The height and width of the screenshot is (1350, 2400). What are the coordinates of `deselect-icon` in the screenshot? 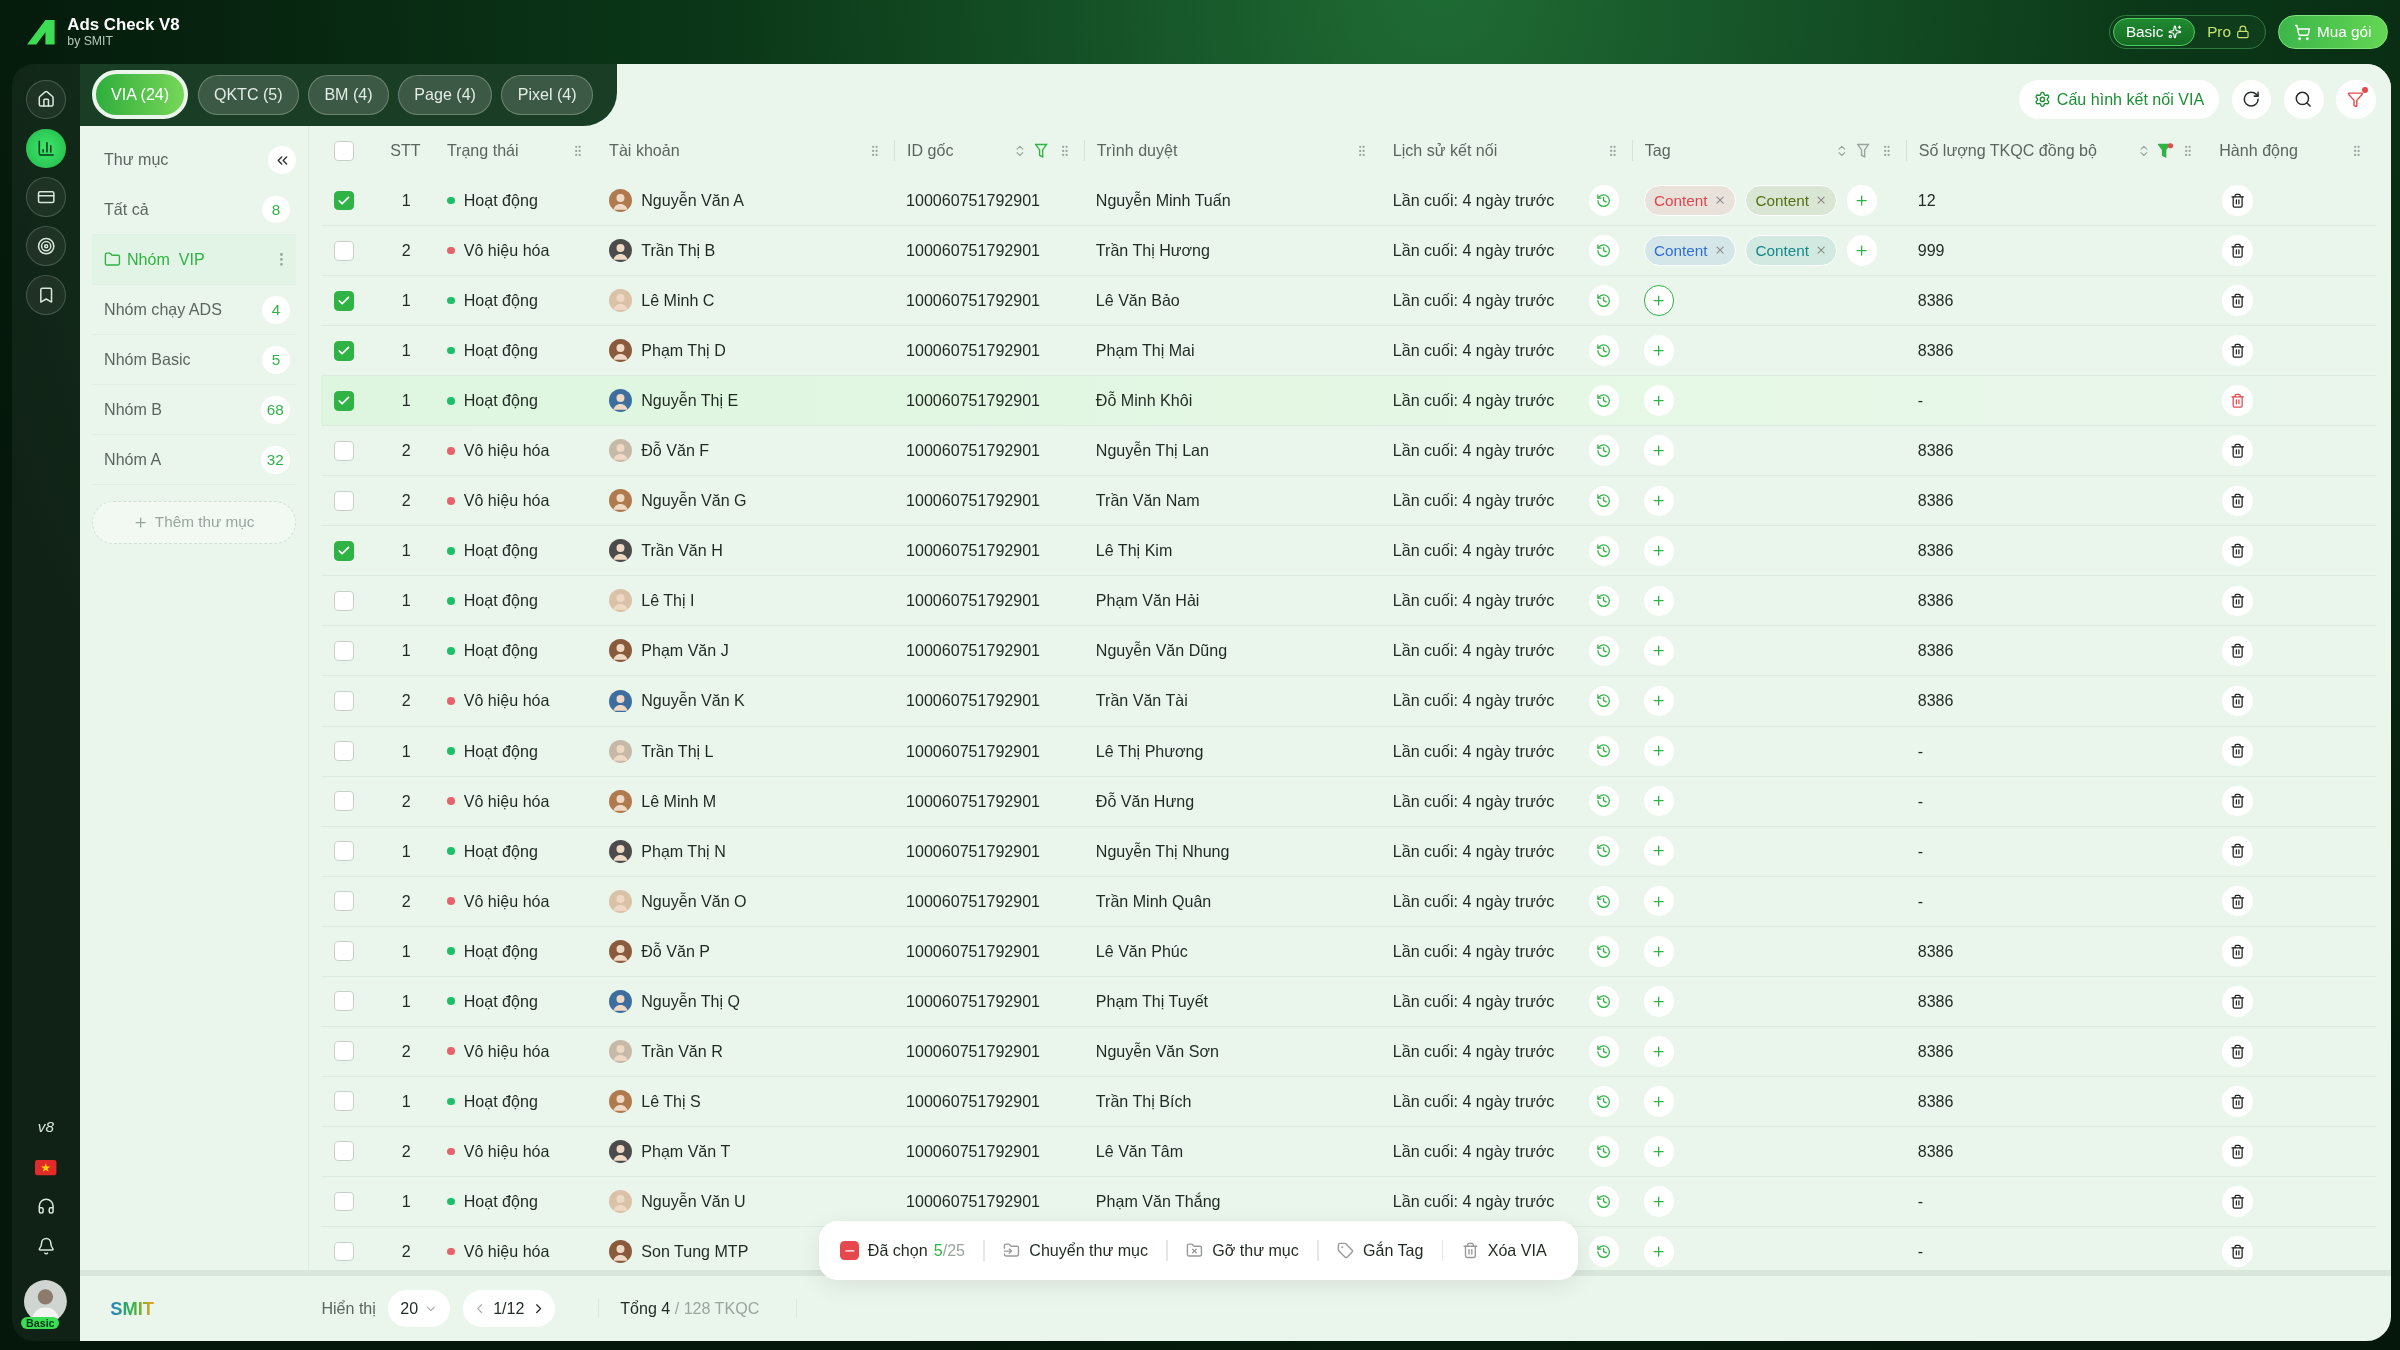 It's located at (849, 1250).